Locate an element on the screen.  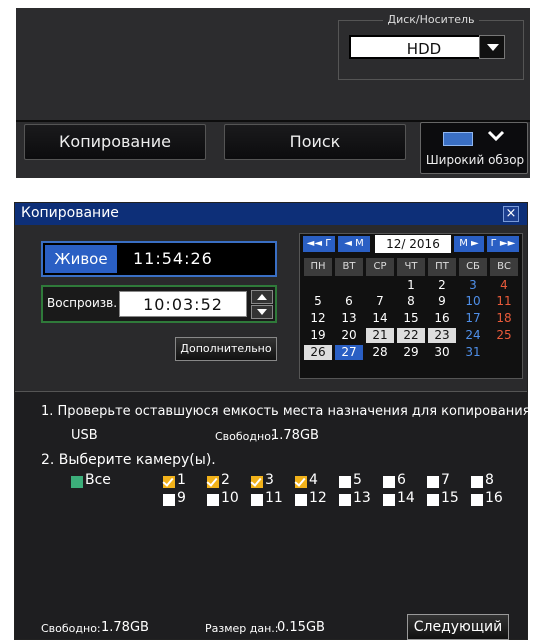
calendar-day: 15 is located at coordinates (411, 318).